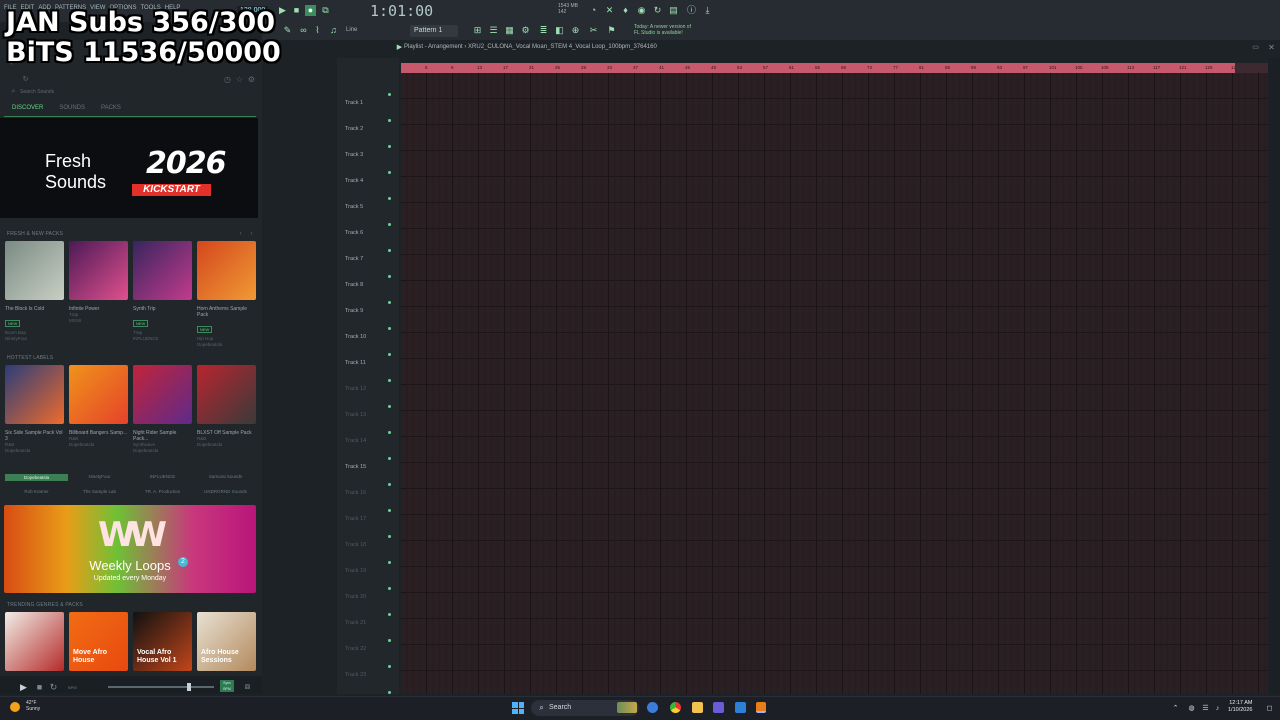 The image size is (1280, 720). What do you see at coordinates (251, 234) in the screenshot?
I see `next-arrow-icon: ›` at bounding box center [251, 234].